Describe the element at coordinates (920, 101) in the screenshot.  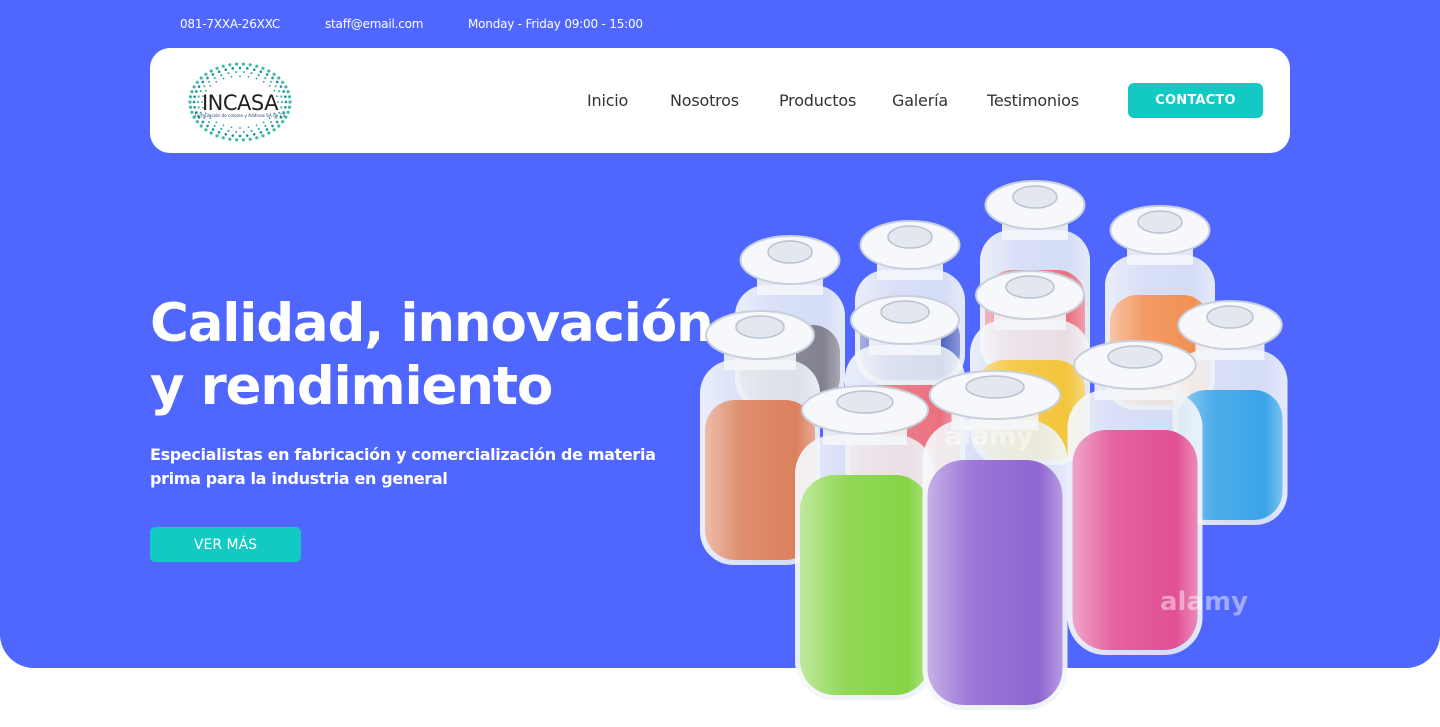
I see `nav-link-galeria: Galería` at that location.